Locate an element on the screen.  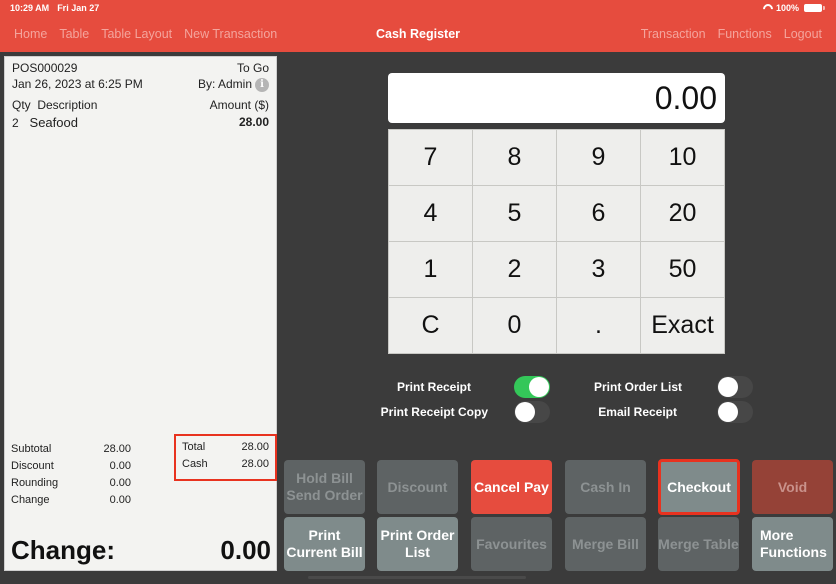
key-10: 10 is located at coordinates (682, 157).